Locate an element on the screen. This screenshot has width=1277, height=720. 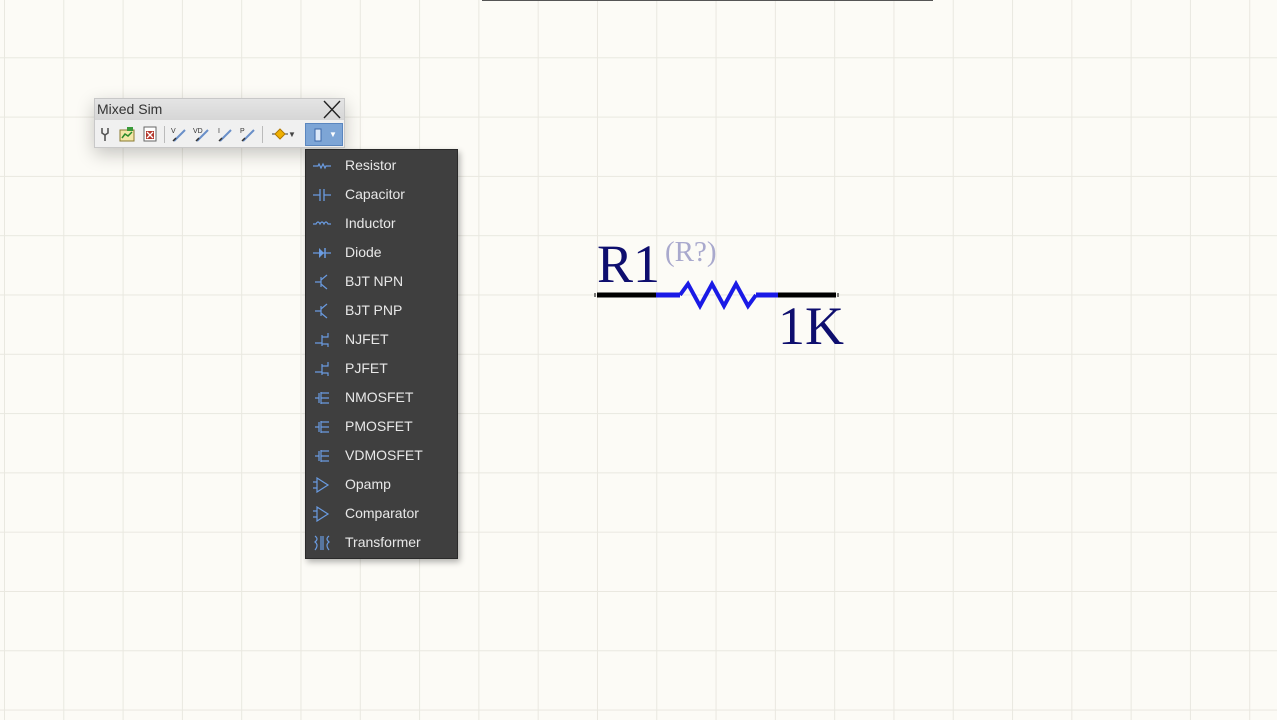
menu-item-capacitor: Capacitor is located at coordinates (381, 194).